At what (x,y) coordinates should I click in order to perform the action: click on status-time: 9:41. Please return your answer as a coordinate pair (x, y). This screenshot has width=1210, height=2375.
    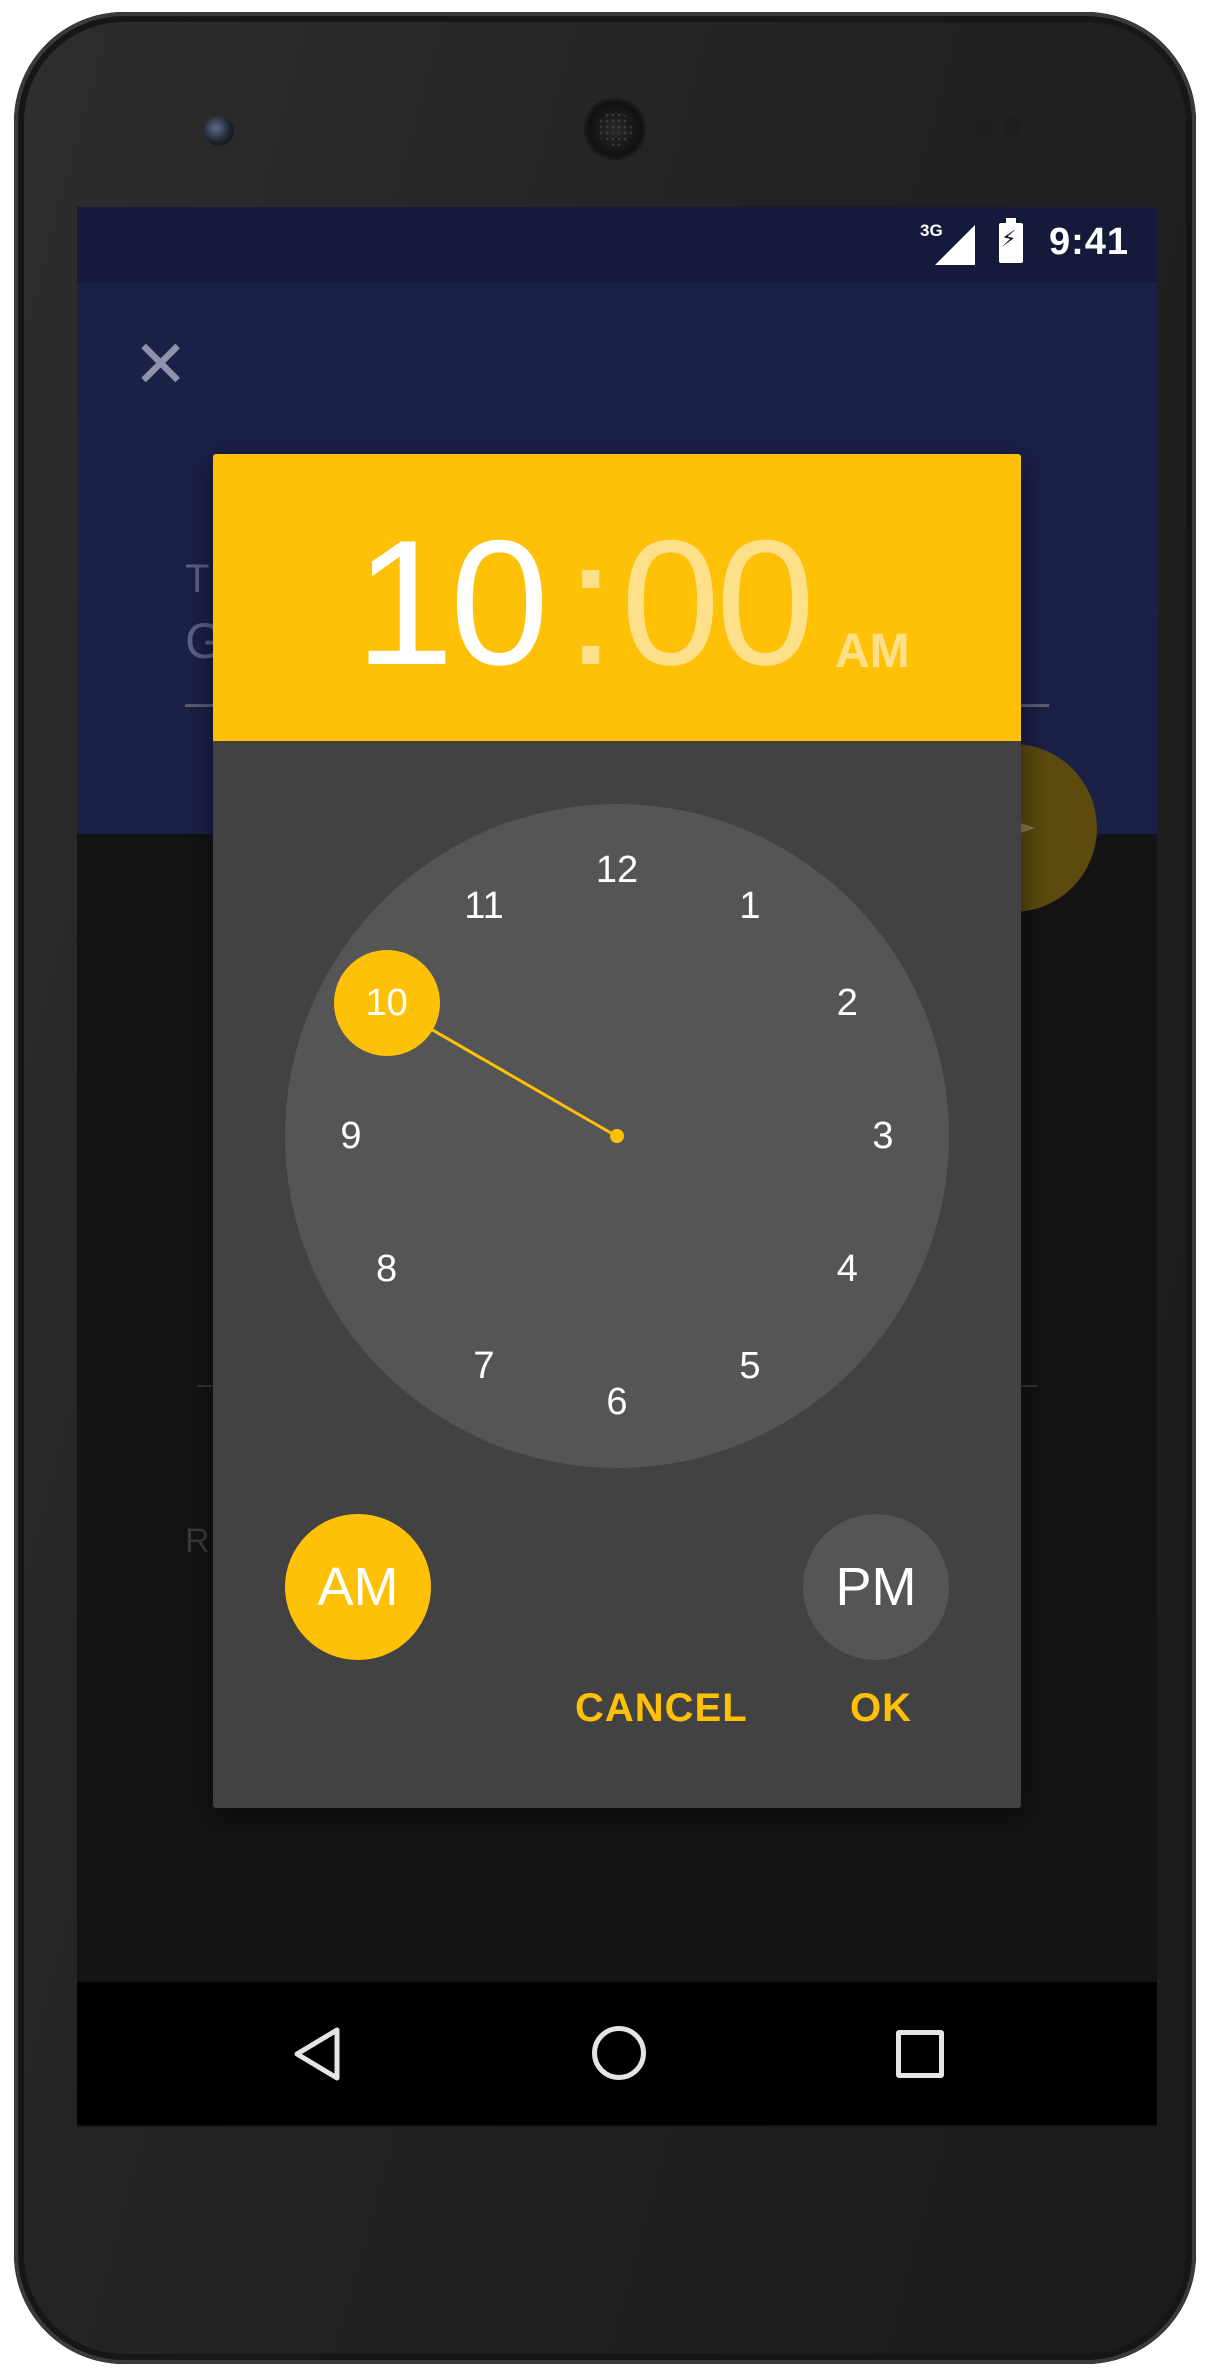
    Looking at the image, I should click on (1088, 242).